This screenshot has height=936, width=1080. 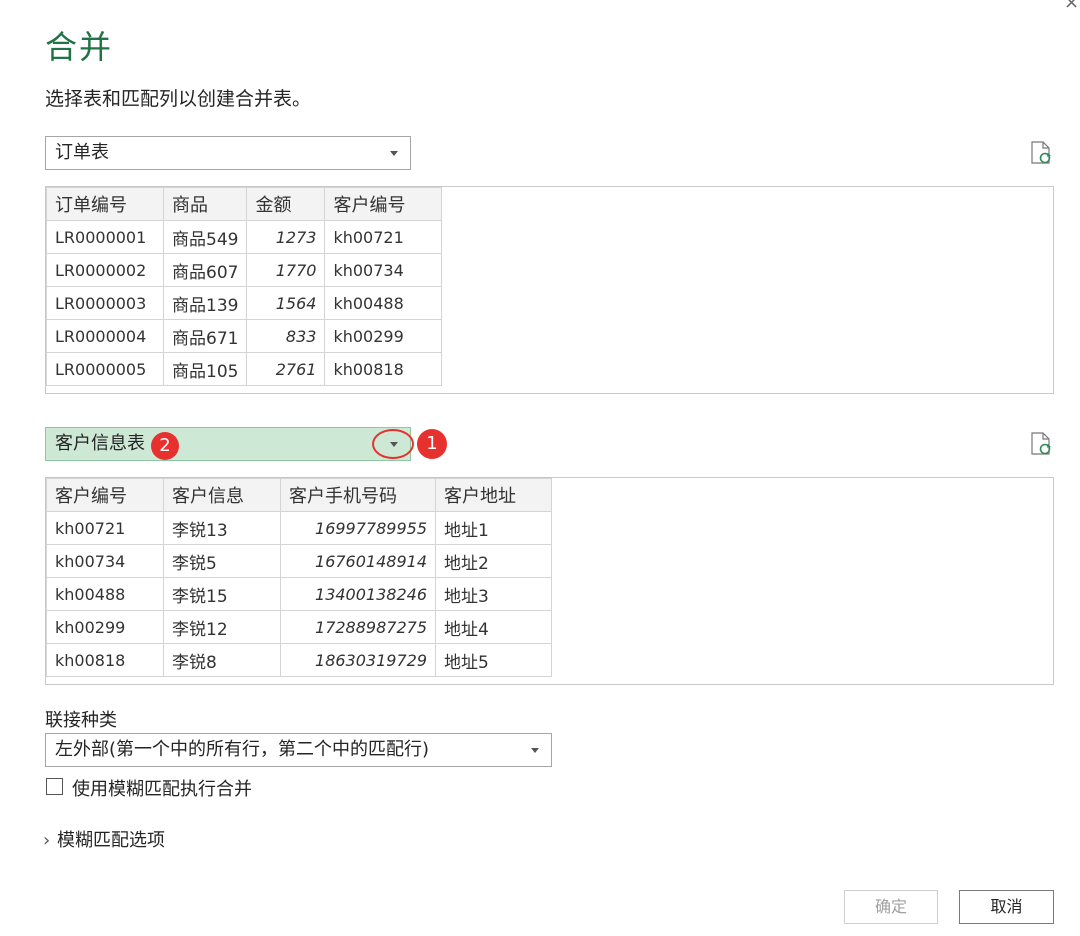 What do you see at coordinates (228, 444) in the screenshot?
I see `table2-dropdown: 客户信息表` at bounding box center [228, 444].